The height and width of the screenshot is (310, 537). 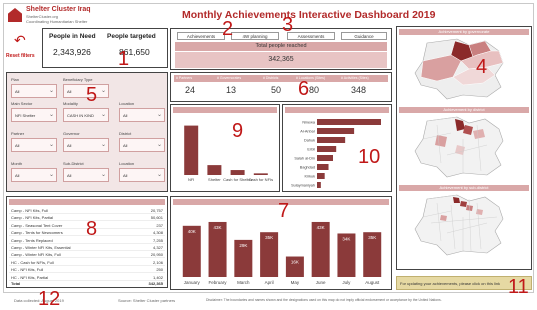 I want to click on map-governorate, so click(x=465, y=69).